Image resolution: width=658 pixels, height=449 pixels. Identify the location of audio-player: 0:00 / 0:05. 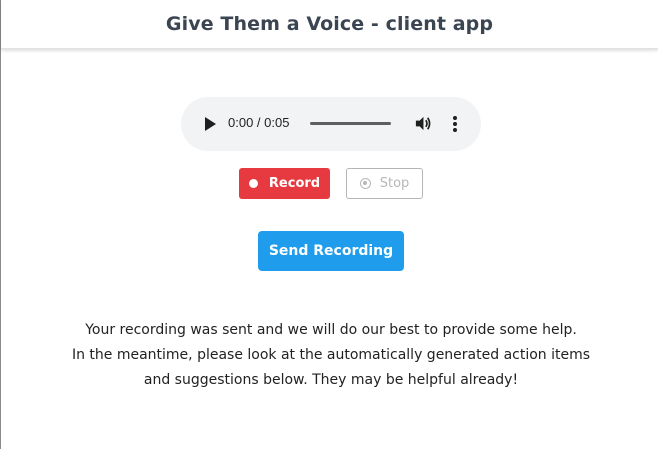
(331, 124).